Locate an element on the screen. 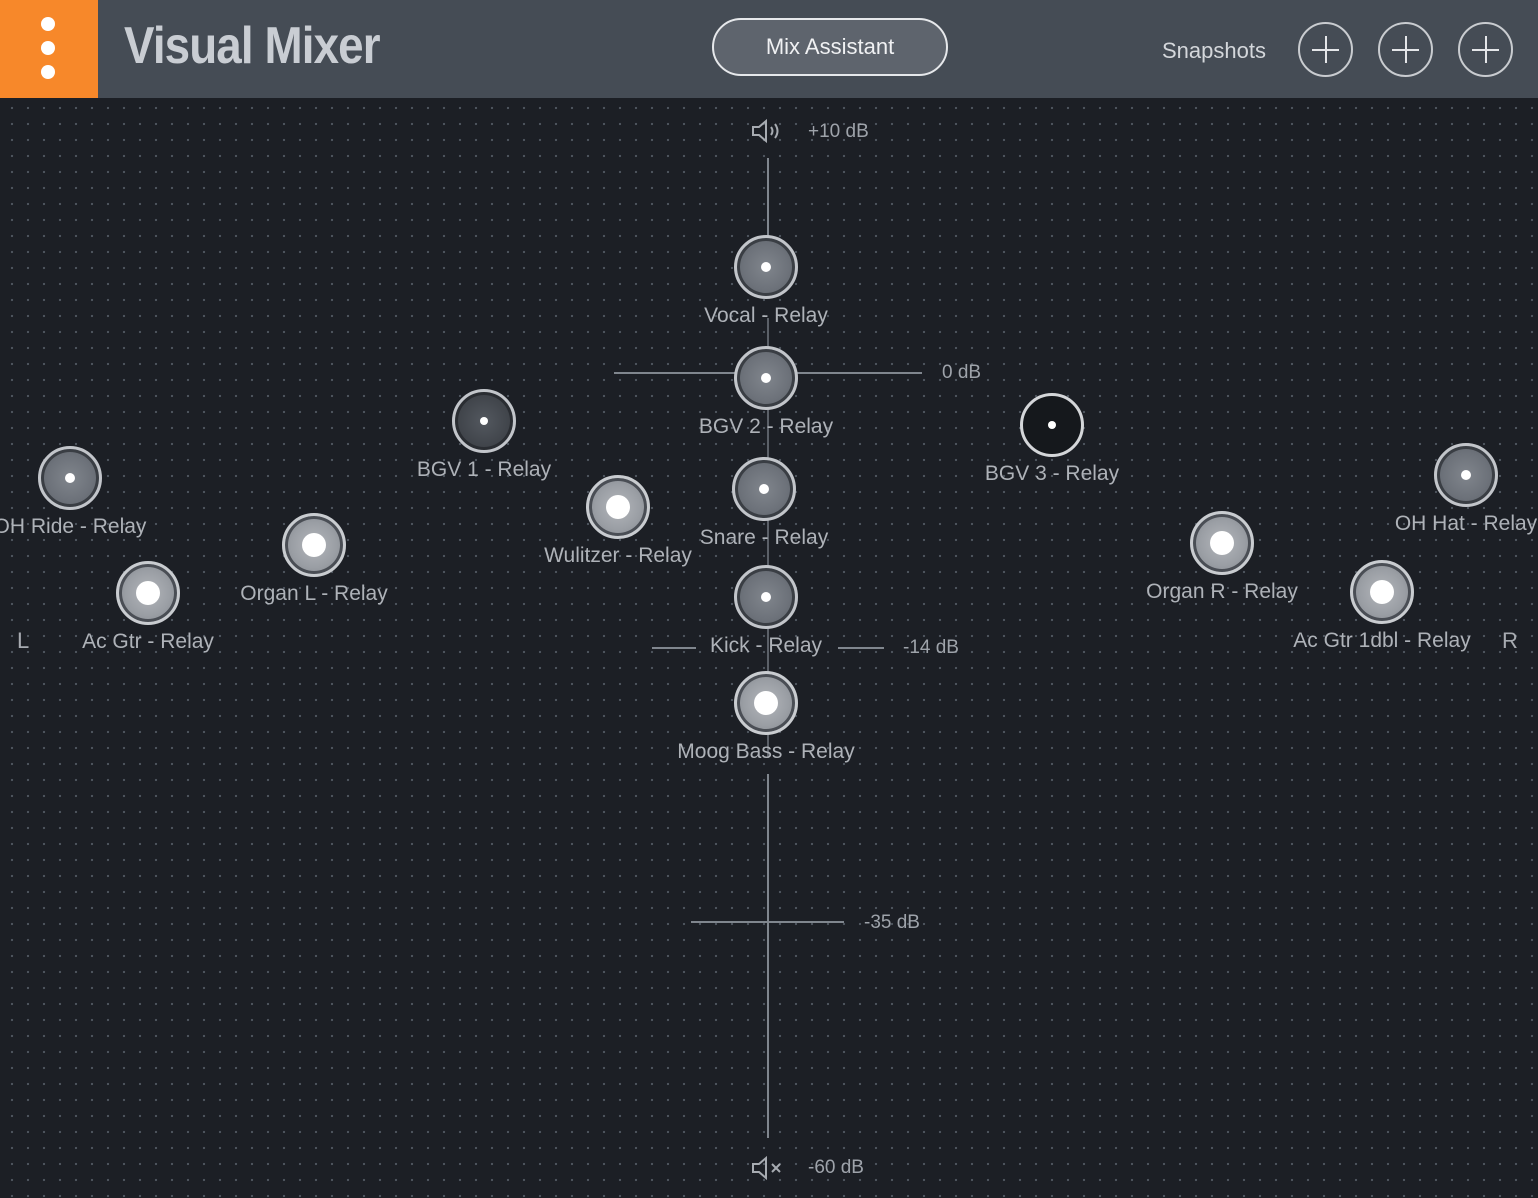 This screenshot has height=1198, width=1538. track-label: BGV 3 - Relay is located at coordinates (1052, 474).